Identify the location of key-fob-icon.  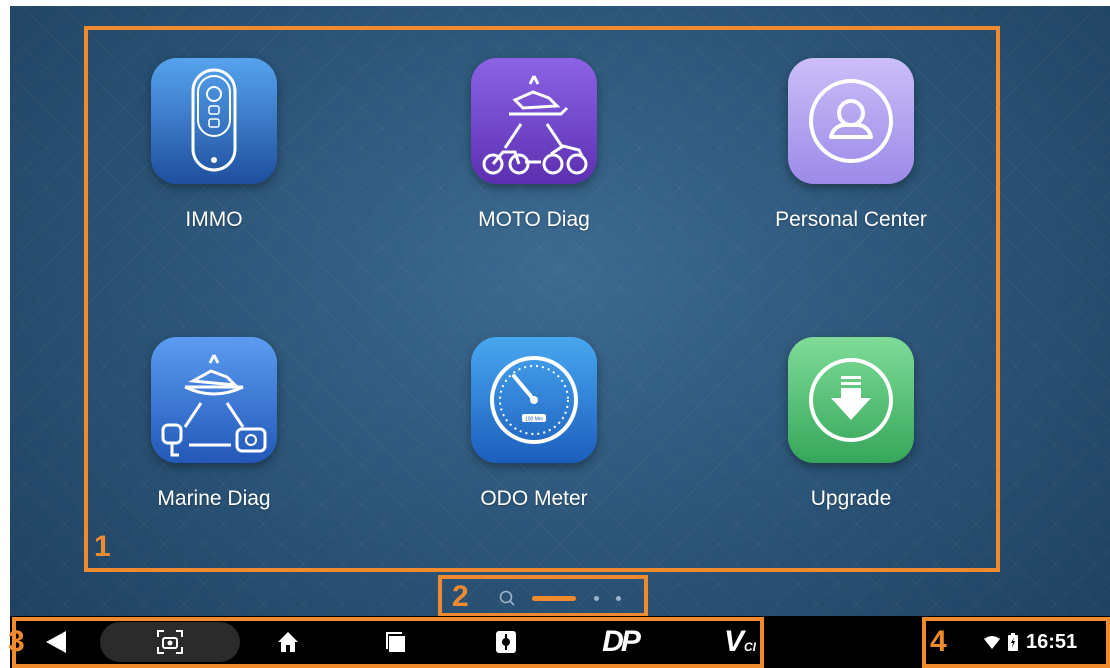
(214, 120).